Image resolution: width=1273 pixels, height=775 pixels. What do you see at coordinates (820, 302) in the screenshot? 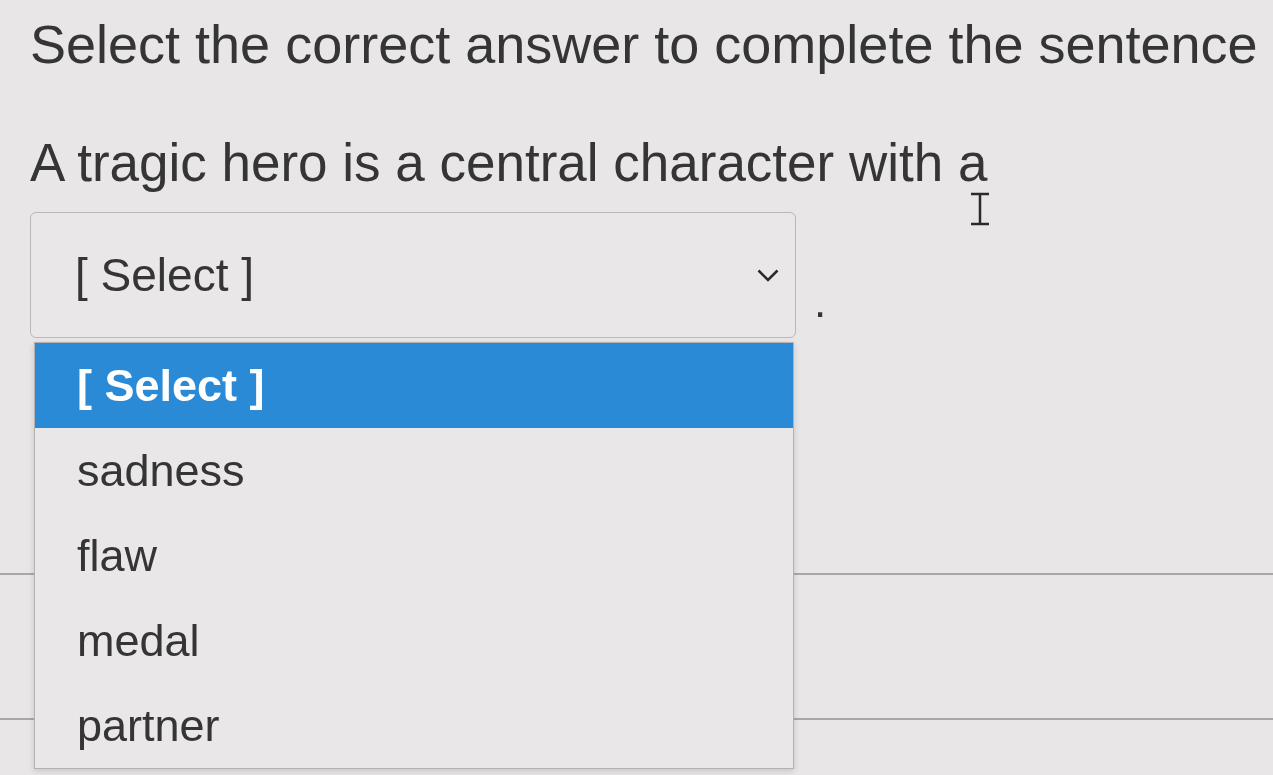
I see `period-text: .` at bounding box center [820, 302].